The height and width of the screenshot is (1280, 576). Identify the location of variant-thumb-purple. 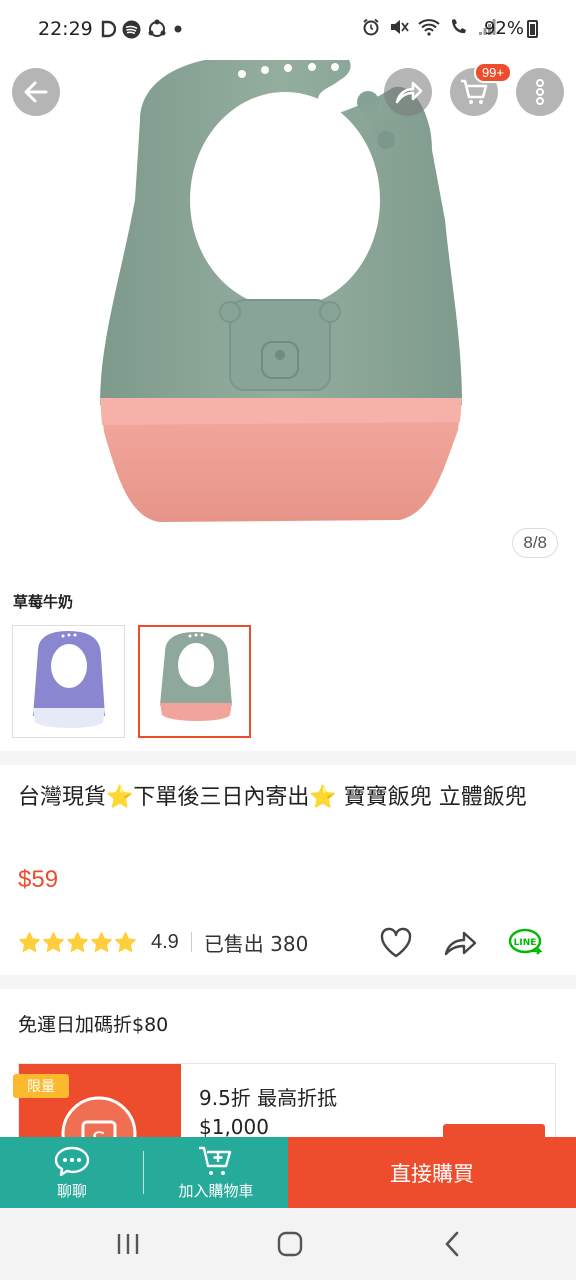
(68, 681).